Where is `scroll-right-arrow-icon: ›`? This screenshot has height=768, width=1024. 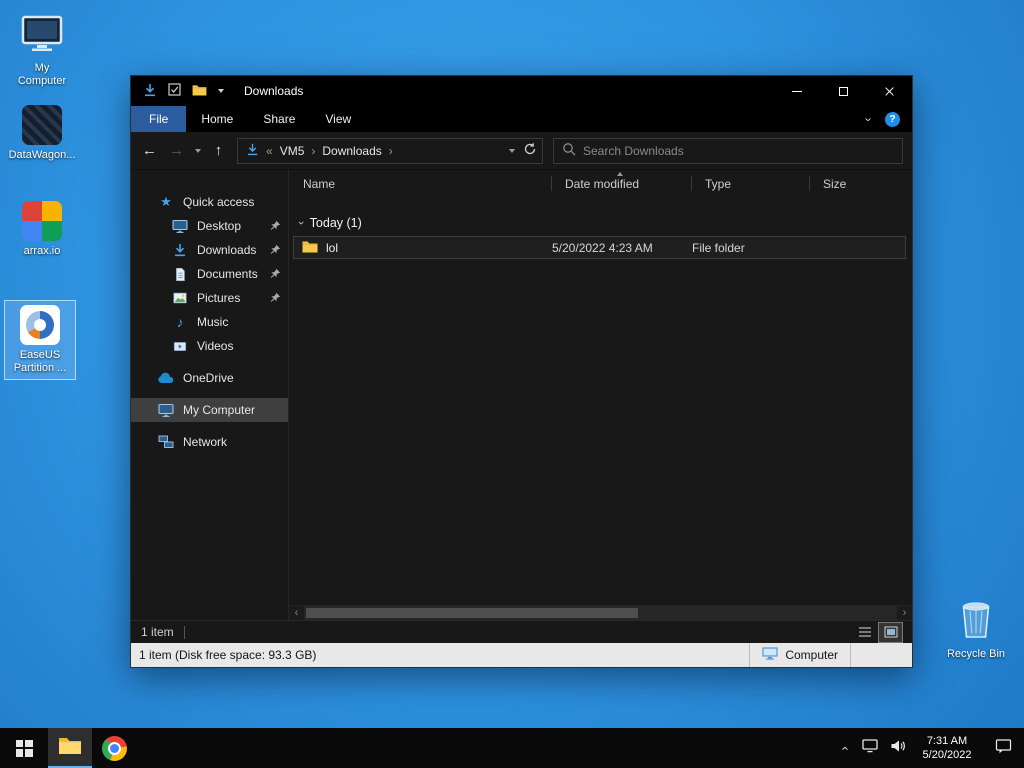
scroll-right-arrow-icon: › is located at coordinates (904, 613).